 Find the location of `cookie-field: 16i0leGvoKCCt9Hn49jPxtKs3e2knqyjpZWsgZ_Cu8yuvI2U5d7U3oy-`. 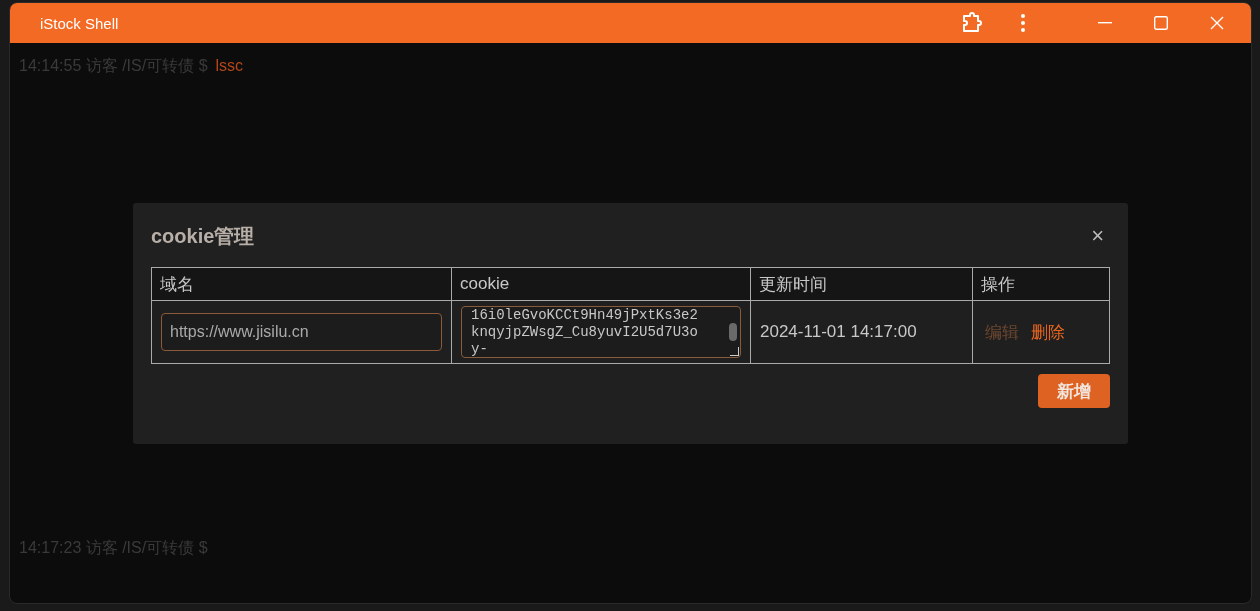

cookie-field: 16i0leGvoKCCt9Hn49jPxtKs3e2knqyjpZWsgZ_Cu8yuvI2U5d7U3oy- is located at coordinates (601, 332).